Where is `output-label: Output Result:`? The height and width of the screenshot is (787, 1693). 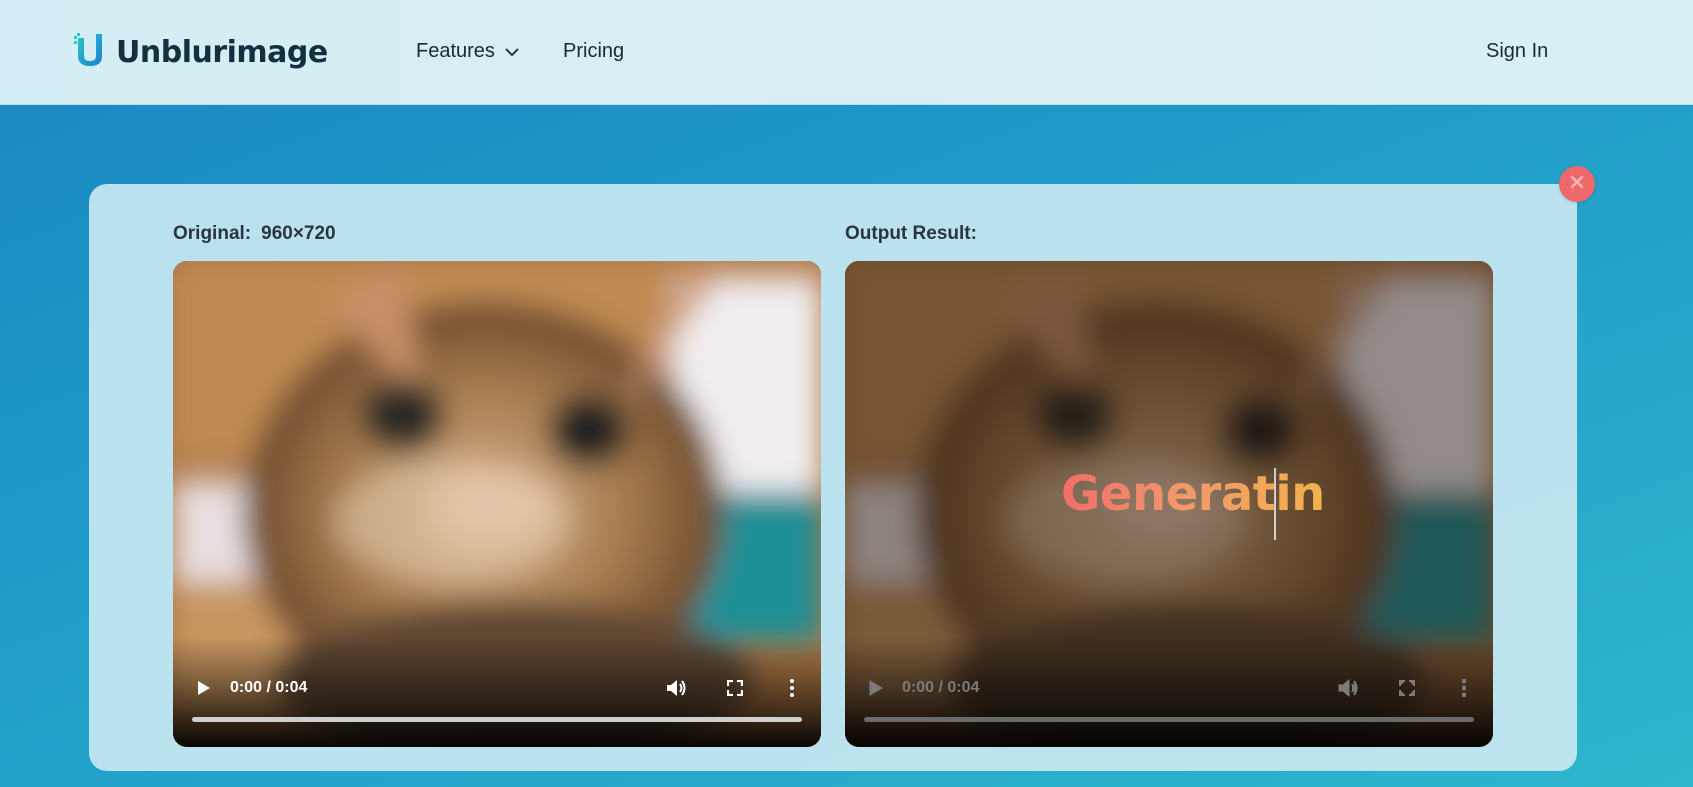 output-label: Output Result: is located at coordinates (911, 233).